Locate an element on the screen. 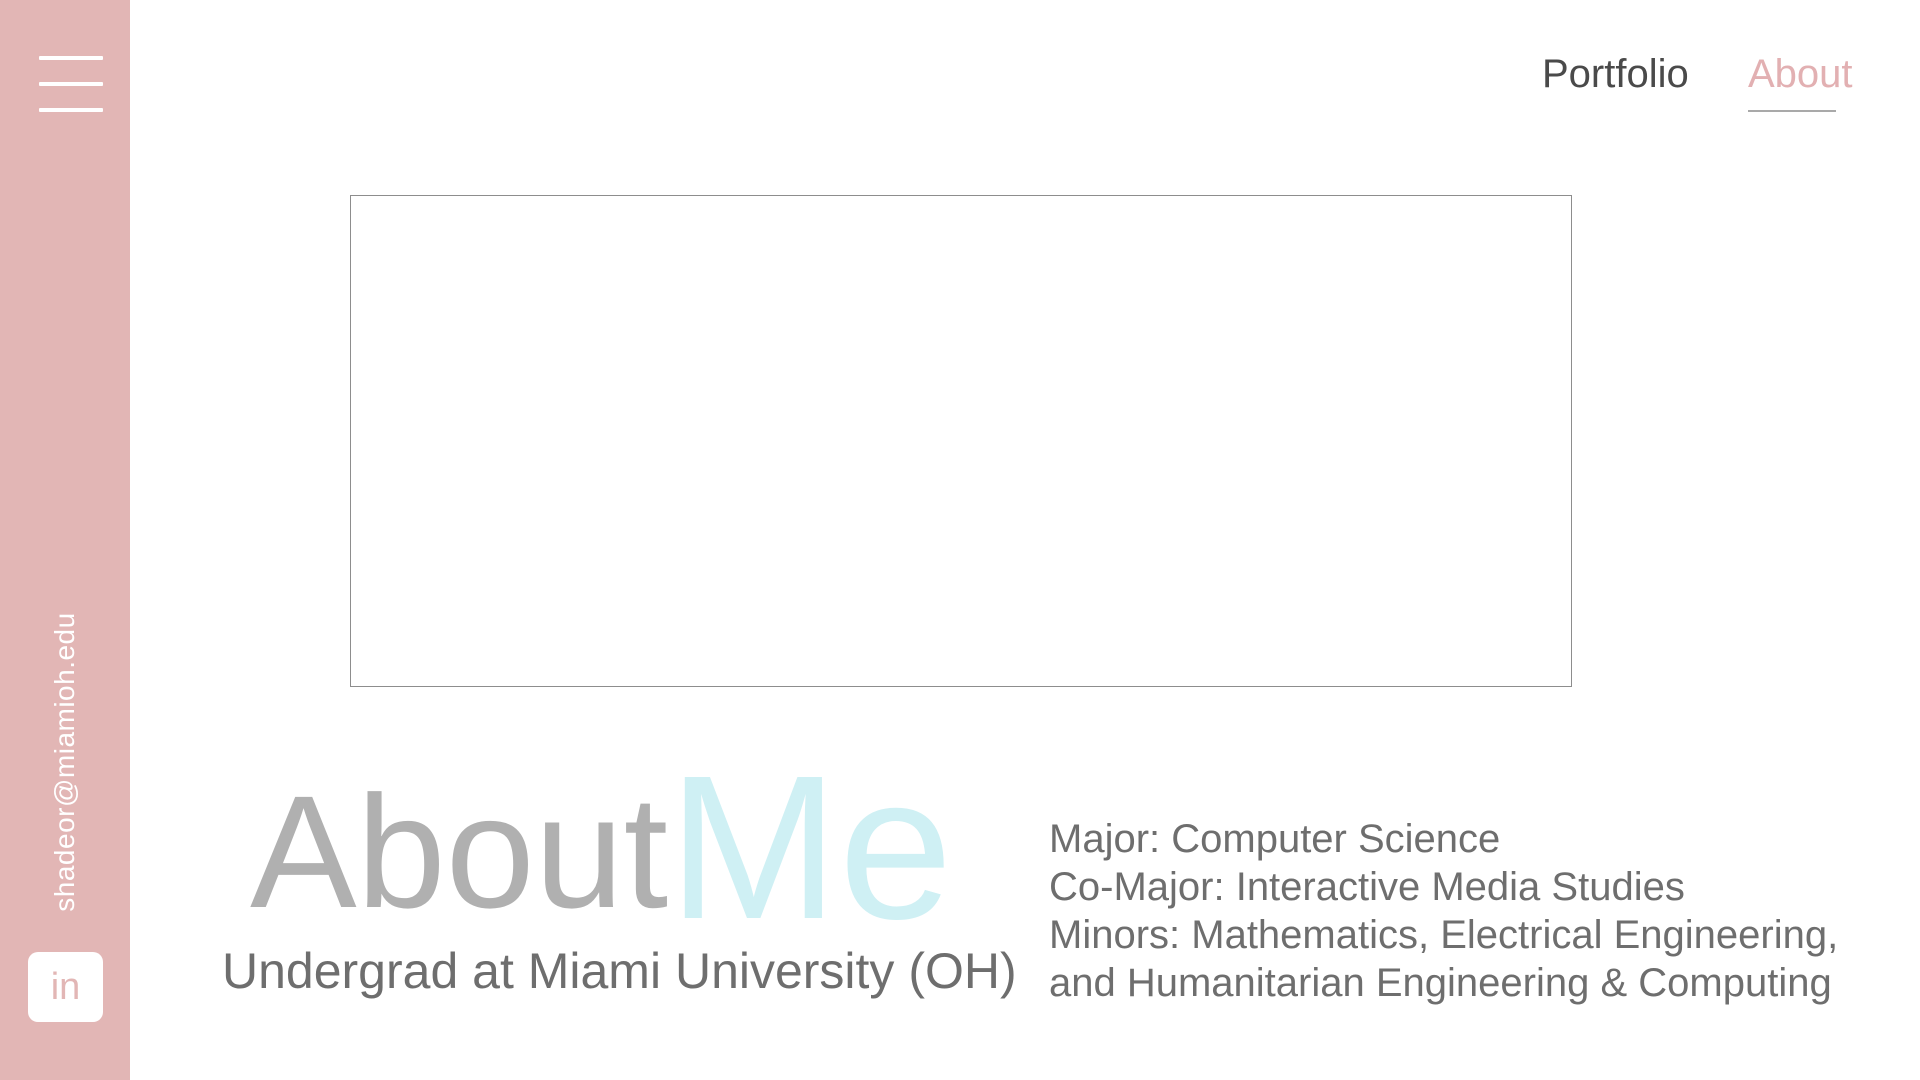 The height and width of the screenshot is (1080, 1920). linkedin-icon: in is located at coordinates (65, 987).